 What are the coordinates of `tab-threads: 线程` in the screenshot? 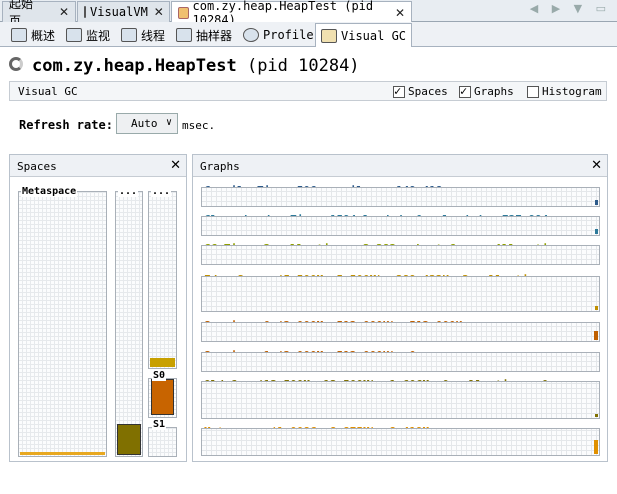 It's located at (143, 35).